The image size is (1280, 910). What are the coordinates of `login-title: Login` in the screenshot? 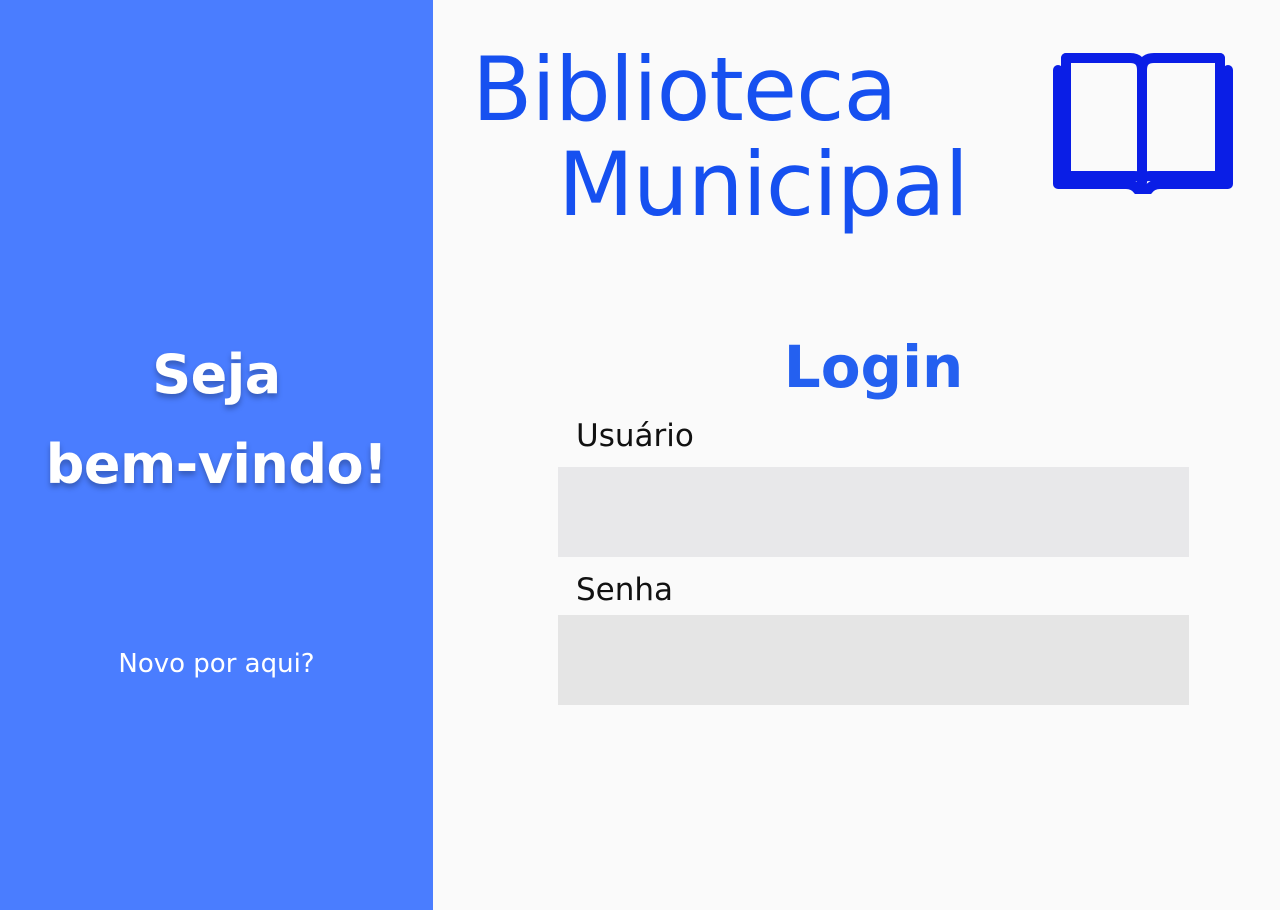 It's located at (873, 367).